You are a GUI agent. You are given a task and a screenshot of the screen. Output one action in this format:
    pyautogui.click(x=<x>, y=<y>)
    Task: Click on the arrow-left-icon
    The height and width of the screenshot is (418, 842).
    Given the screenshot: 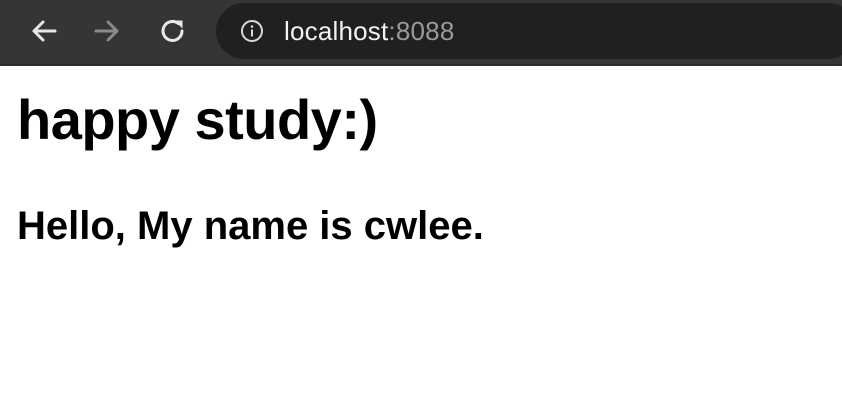 What is the action you would take?
    pyautogui.click(x=44, y=31)
    